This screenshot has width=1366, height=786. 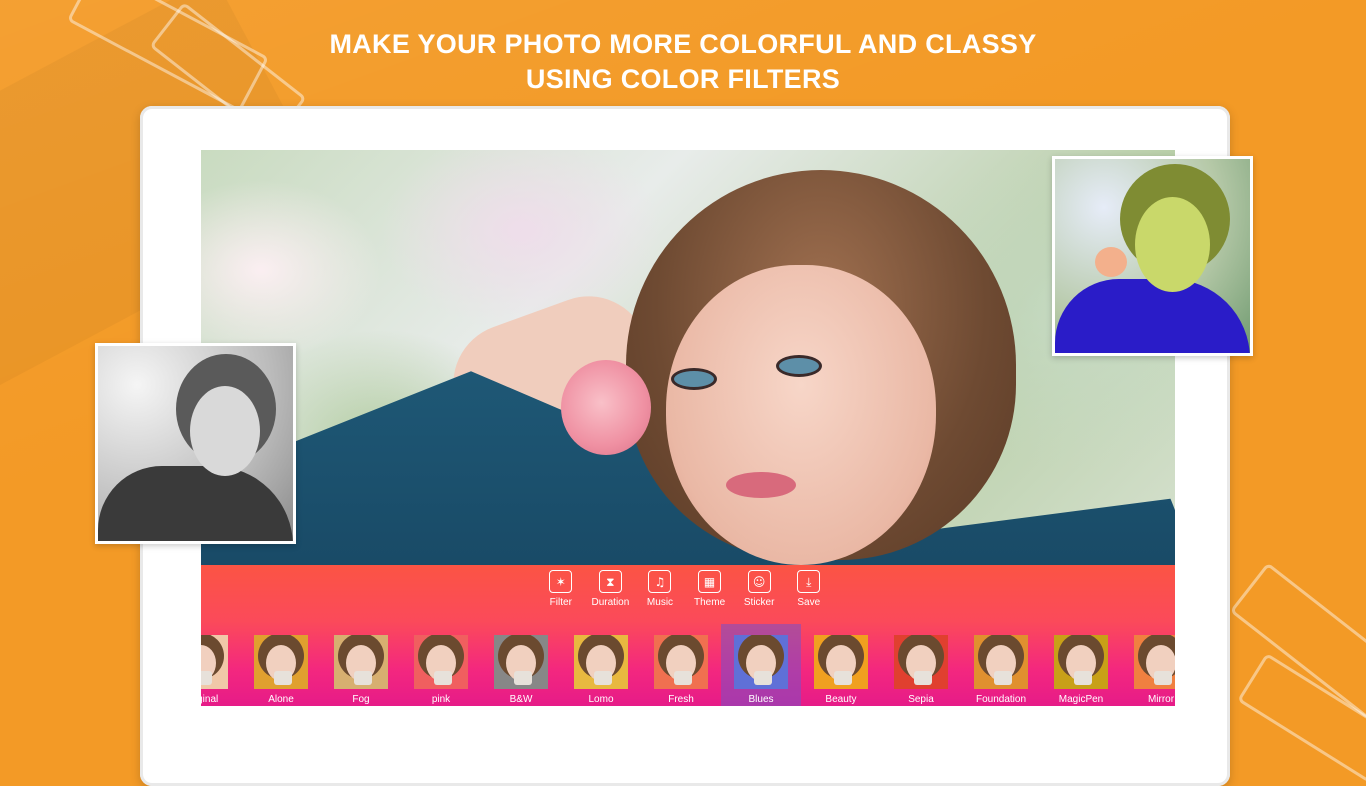 I want to click on headline-line-2: USING COLOR FILTERS, so click(x=683, y=79).